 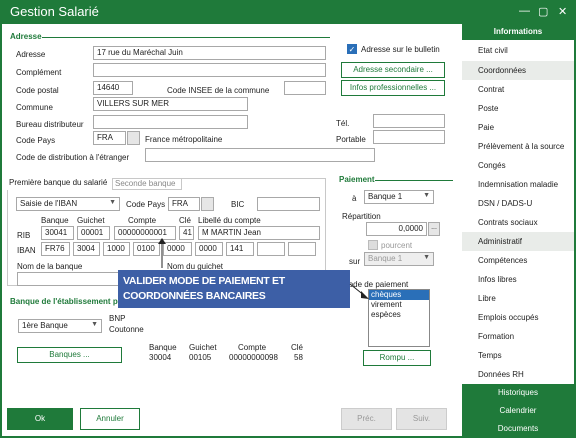 I want to click on commune-input: VILLERS SUR MER, so click(x=170, y=104).